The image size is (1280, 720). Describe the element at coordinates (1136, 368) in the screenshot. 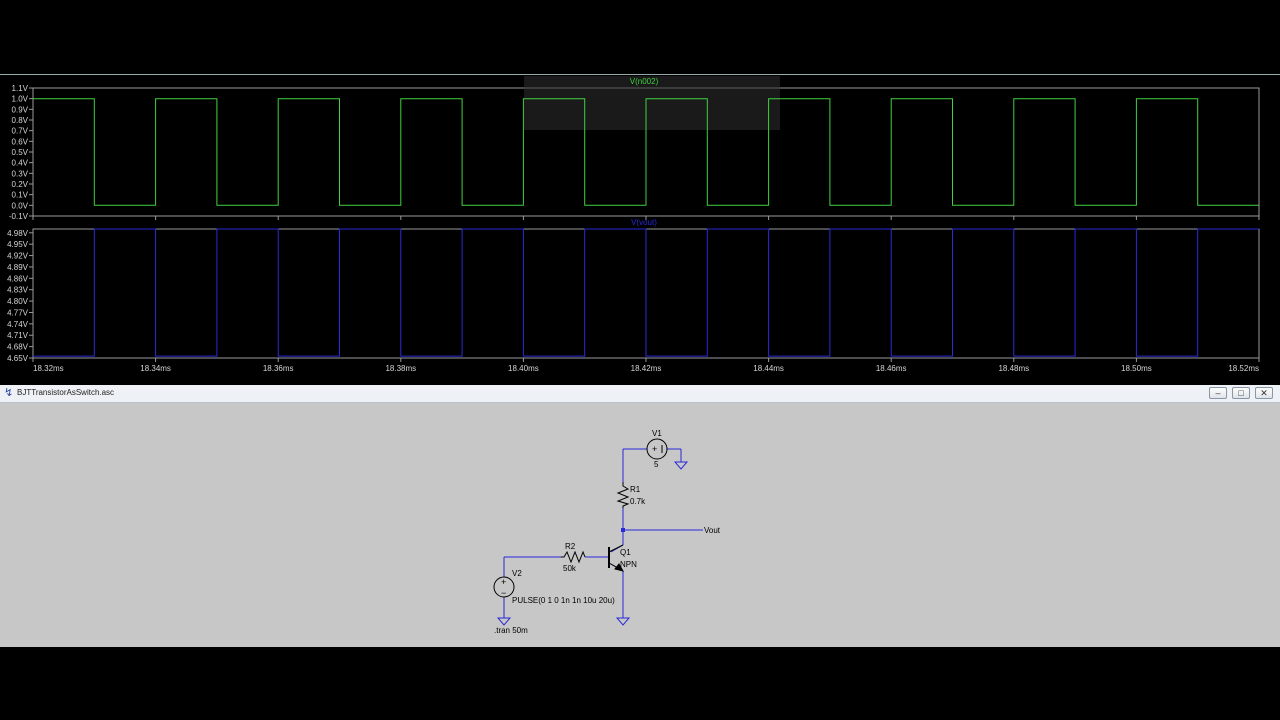

I see `x-tick-label: 18.50ms` at that location.